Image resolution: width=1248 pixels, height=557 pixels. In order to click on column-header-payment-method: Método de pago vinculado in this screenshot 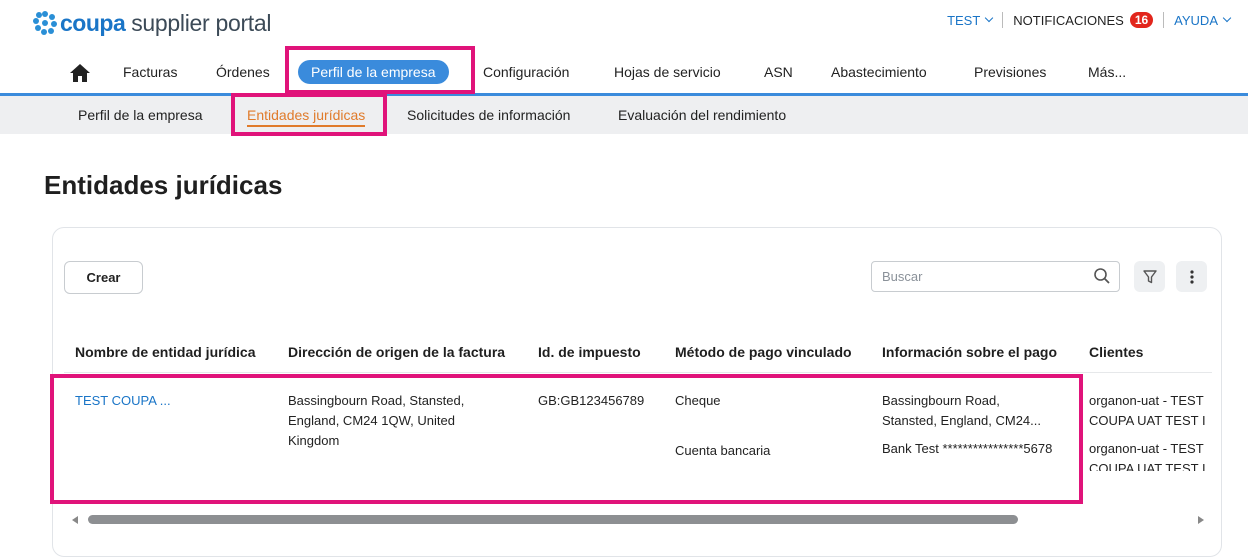, I will do `click(763, 352)`.